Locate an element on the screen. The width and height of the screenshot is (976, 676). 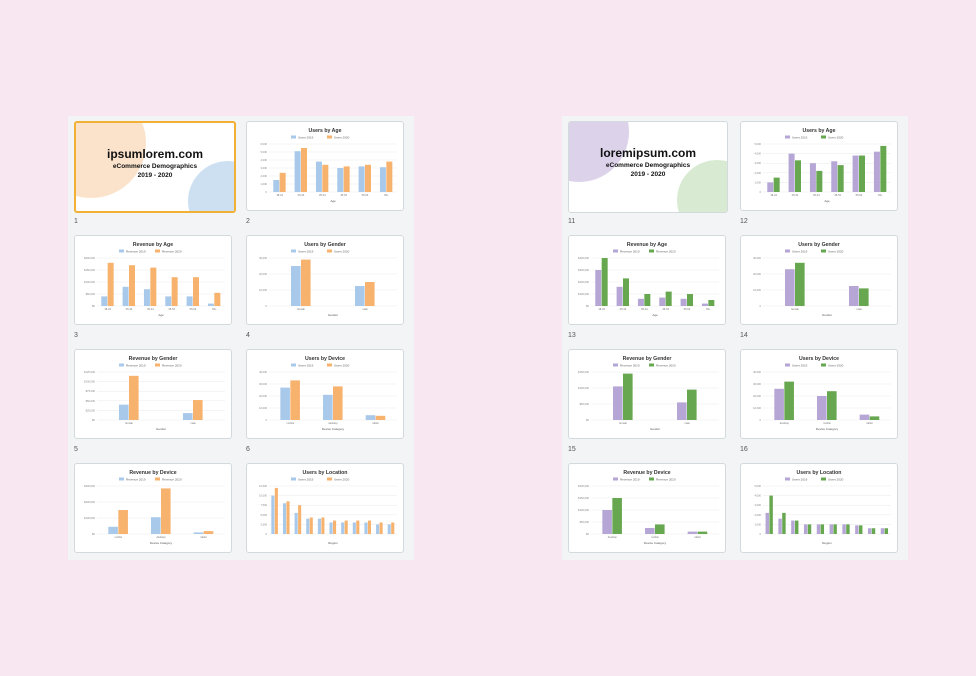
chart-title: Users by Location is located at coordinates (819, 473).